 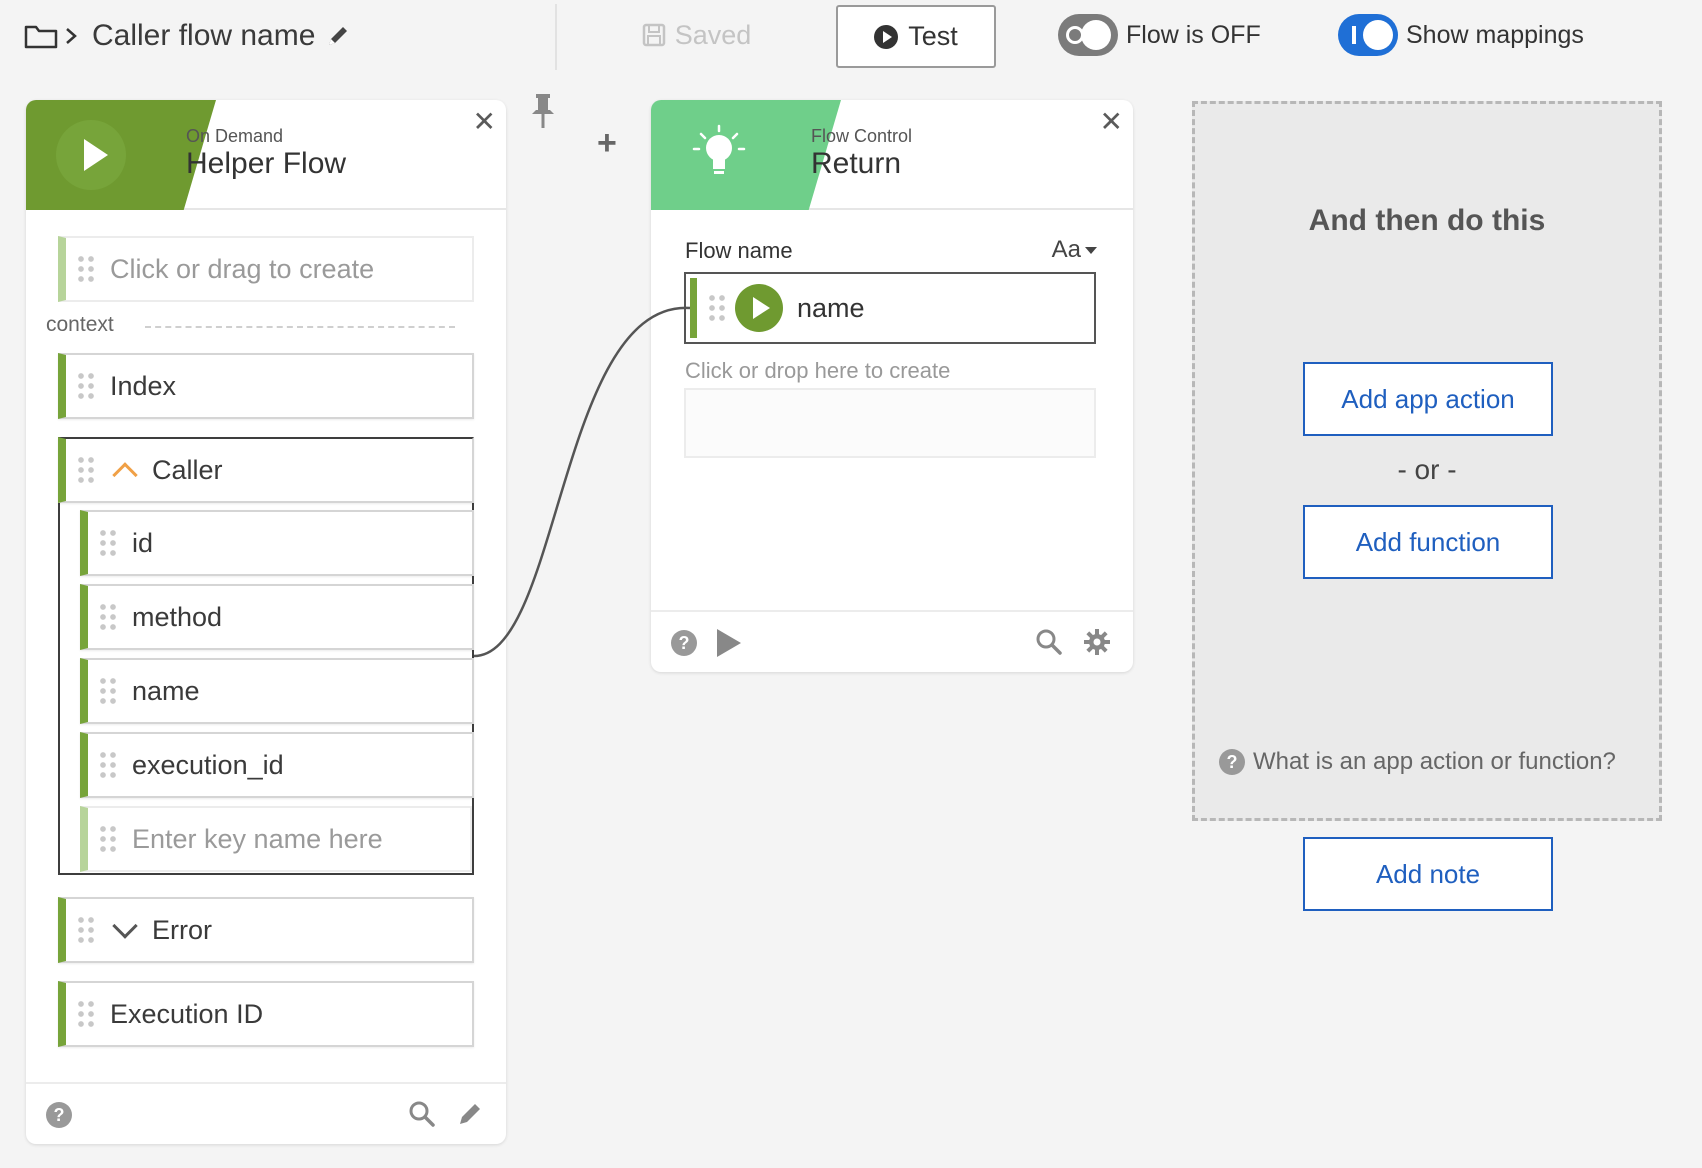 What do you see at coordinates (266, 1014) in the screenshot?
I see `field-execution-id: Execution ID` at bounding box center [266, 1014].